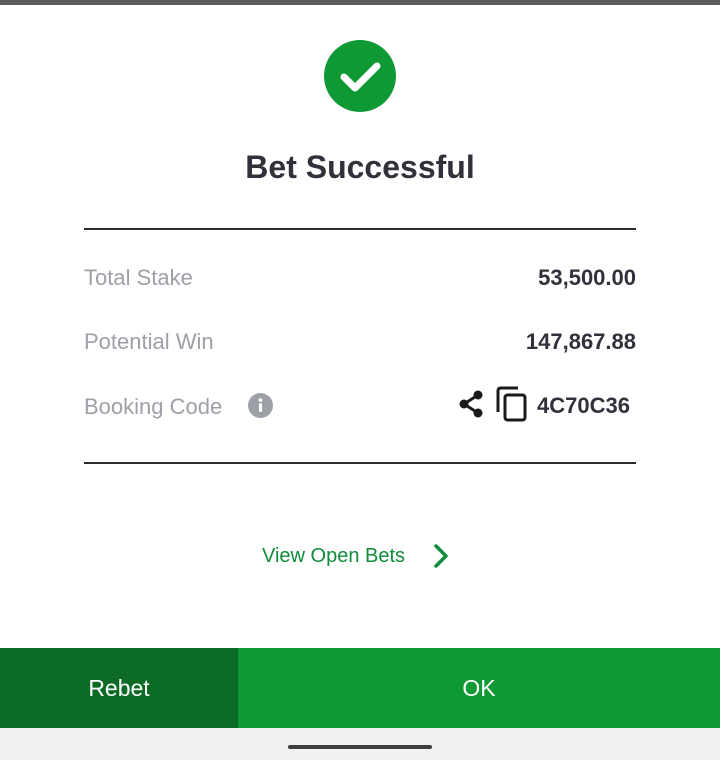  I want to click on total-stake-value: 53,500.00, so click(587, 277).